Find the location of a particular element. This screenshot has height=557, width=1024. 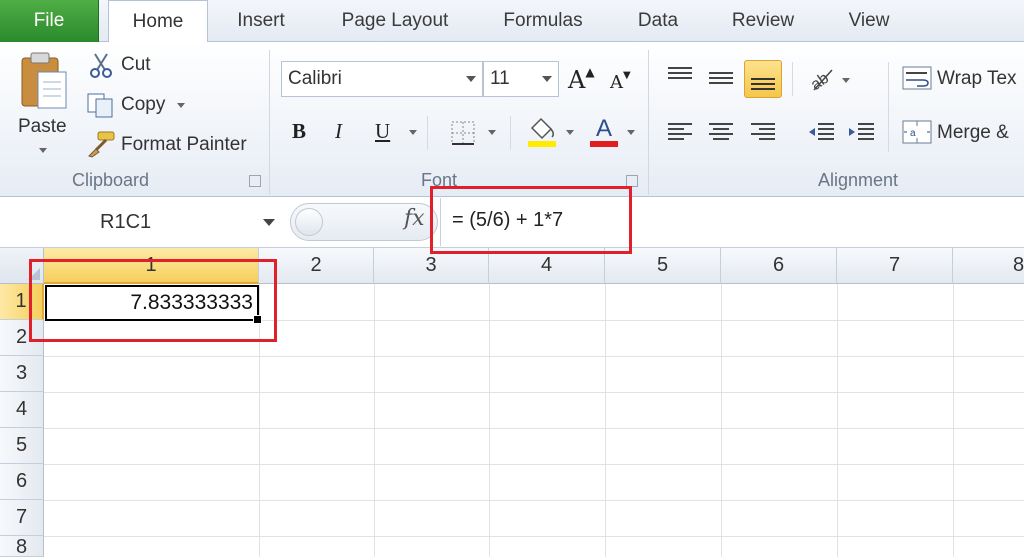

tab-home: Home is located at coordinates (158, 21).